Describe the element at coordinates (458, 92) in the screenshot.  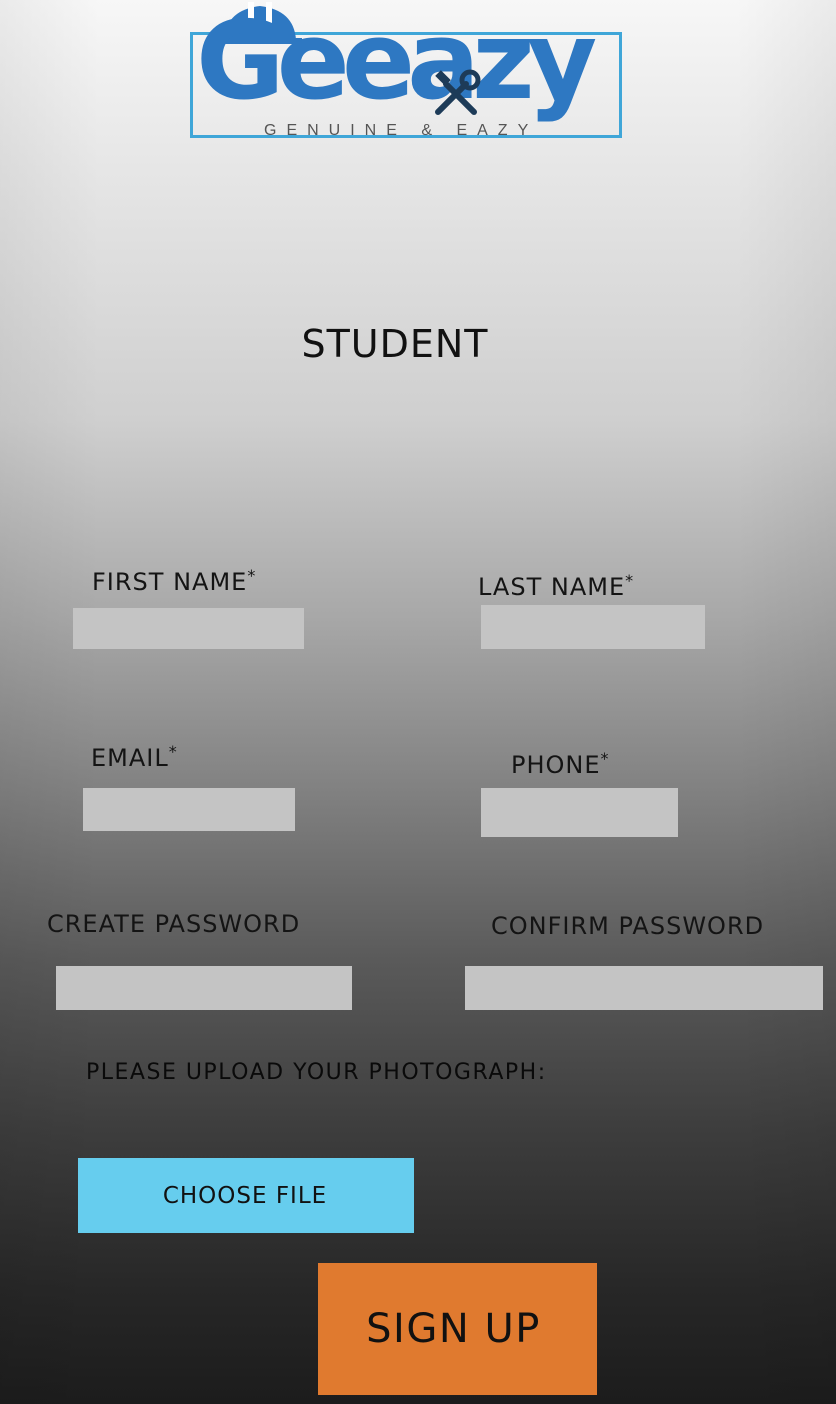
I see `tools-icon` at that location.